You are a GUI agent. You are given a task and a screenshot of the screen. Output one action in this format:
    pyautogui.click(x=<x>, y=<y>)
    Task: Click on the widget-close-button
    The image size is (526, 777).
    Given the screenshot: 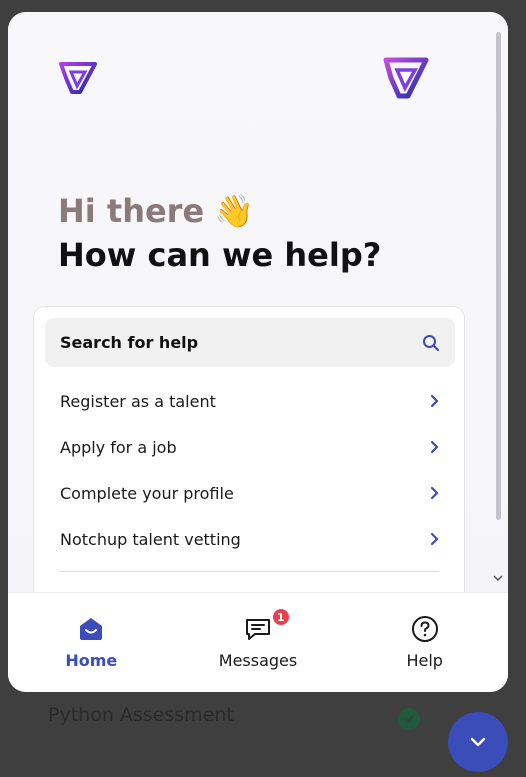 What is the action you would take?
    pyautogui.click(x=478, y=742)
    